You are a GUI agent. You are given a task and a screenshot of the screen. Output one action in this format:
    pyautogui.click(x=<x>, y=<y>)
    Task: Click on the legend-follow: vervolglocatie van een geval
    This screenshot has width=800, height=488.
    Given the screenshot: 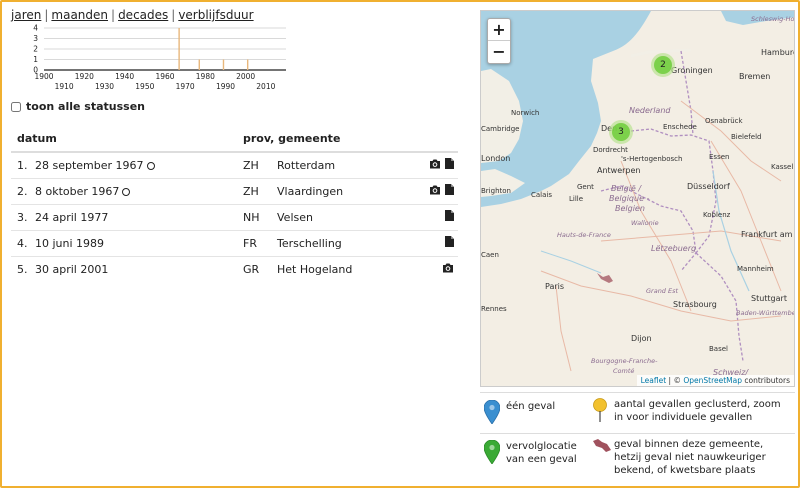 What is the action you would take?
    pyautogui.click(x=537, y=453)
    